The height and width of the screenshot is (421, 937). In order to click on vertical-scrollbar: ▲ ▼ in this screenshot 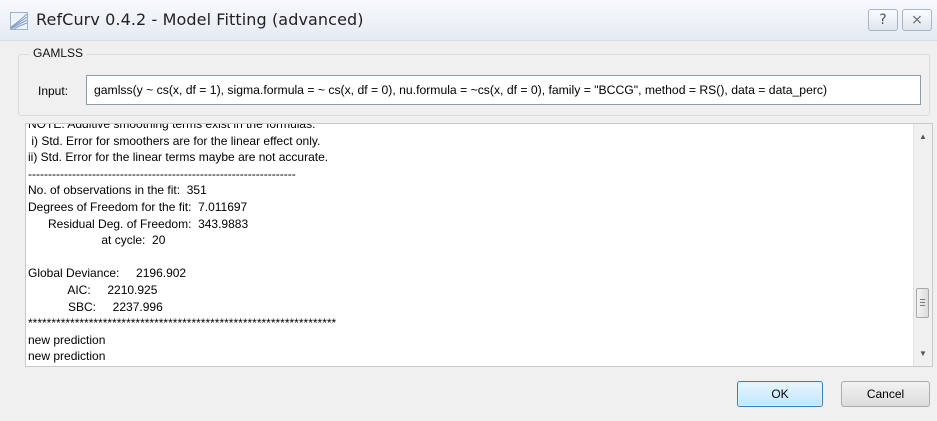, I will do `click(922, 245)`.